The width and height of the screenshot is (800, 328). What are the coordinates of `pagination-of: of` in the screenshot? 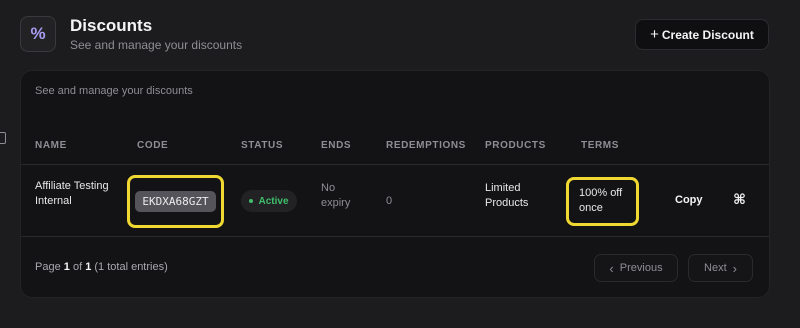 It's located at (77, 267).